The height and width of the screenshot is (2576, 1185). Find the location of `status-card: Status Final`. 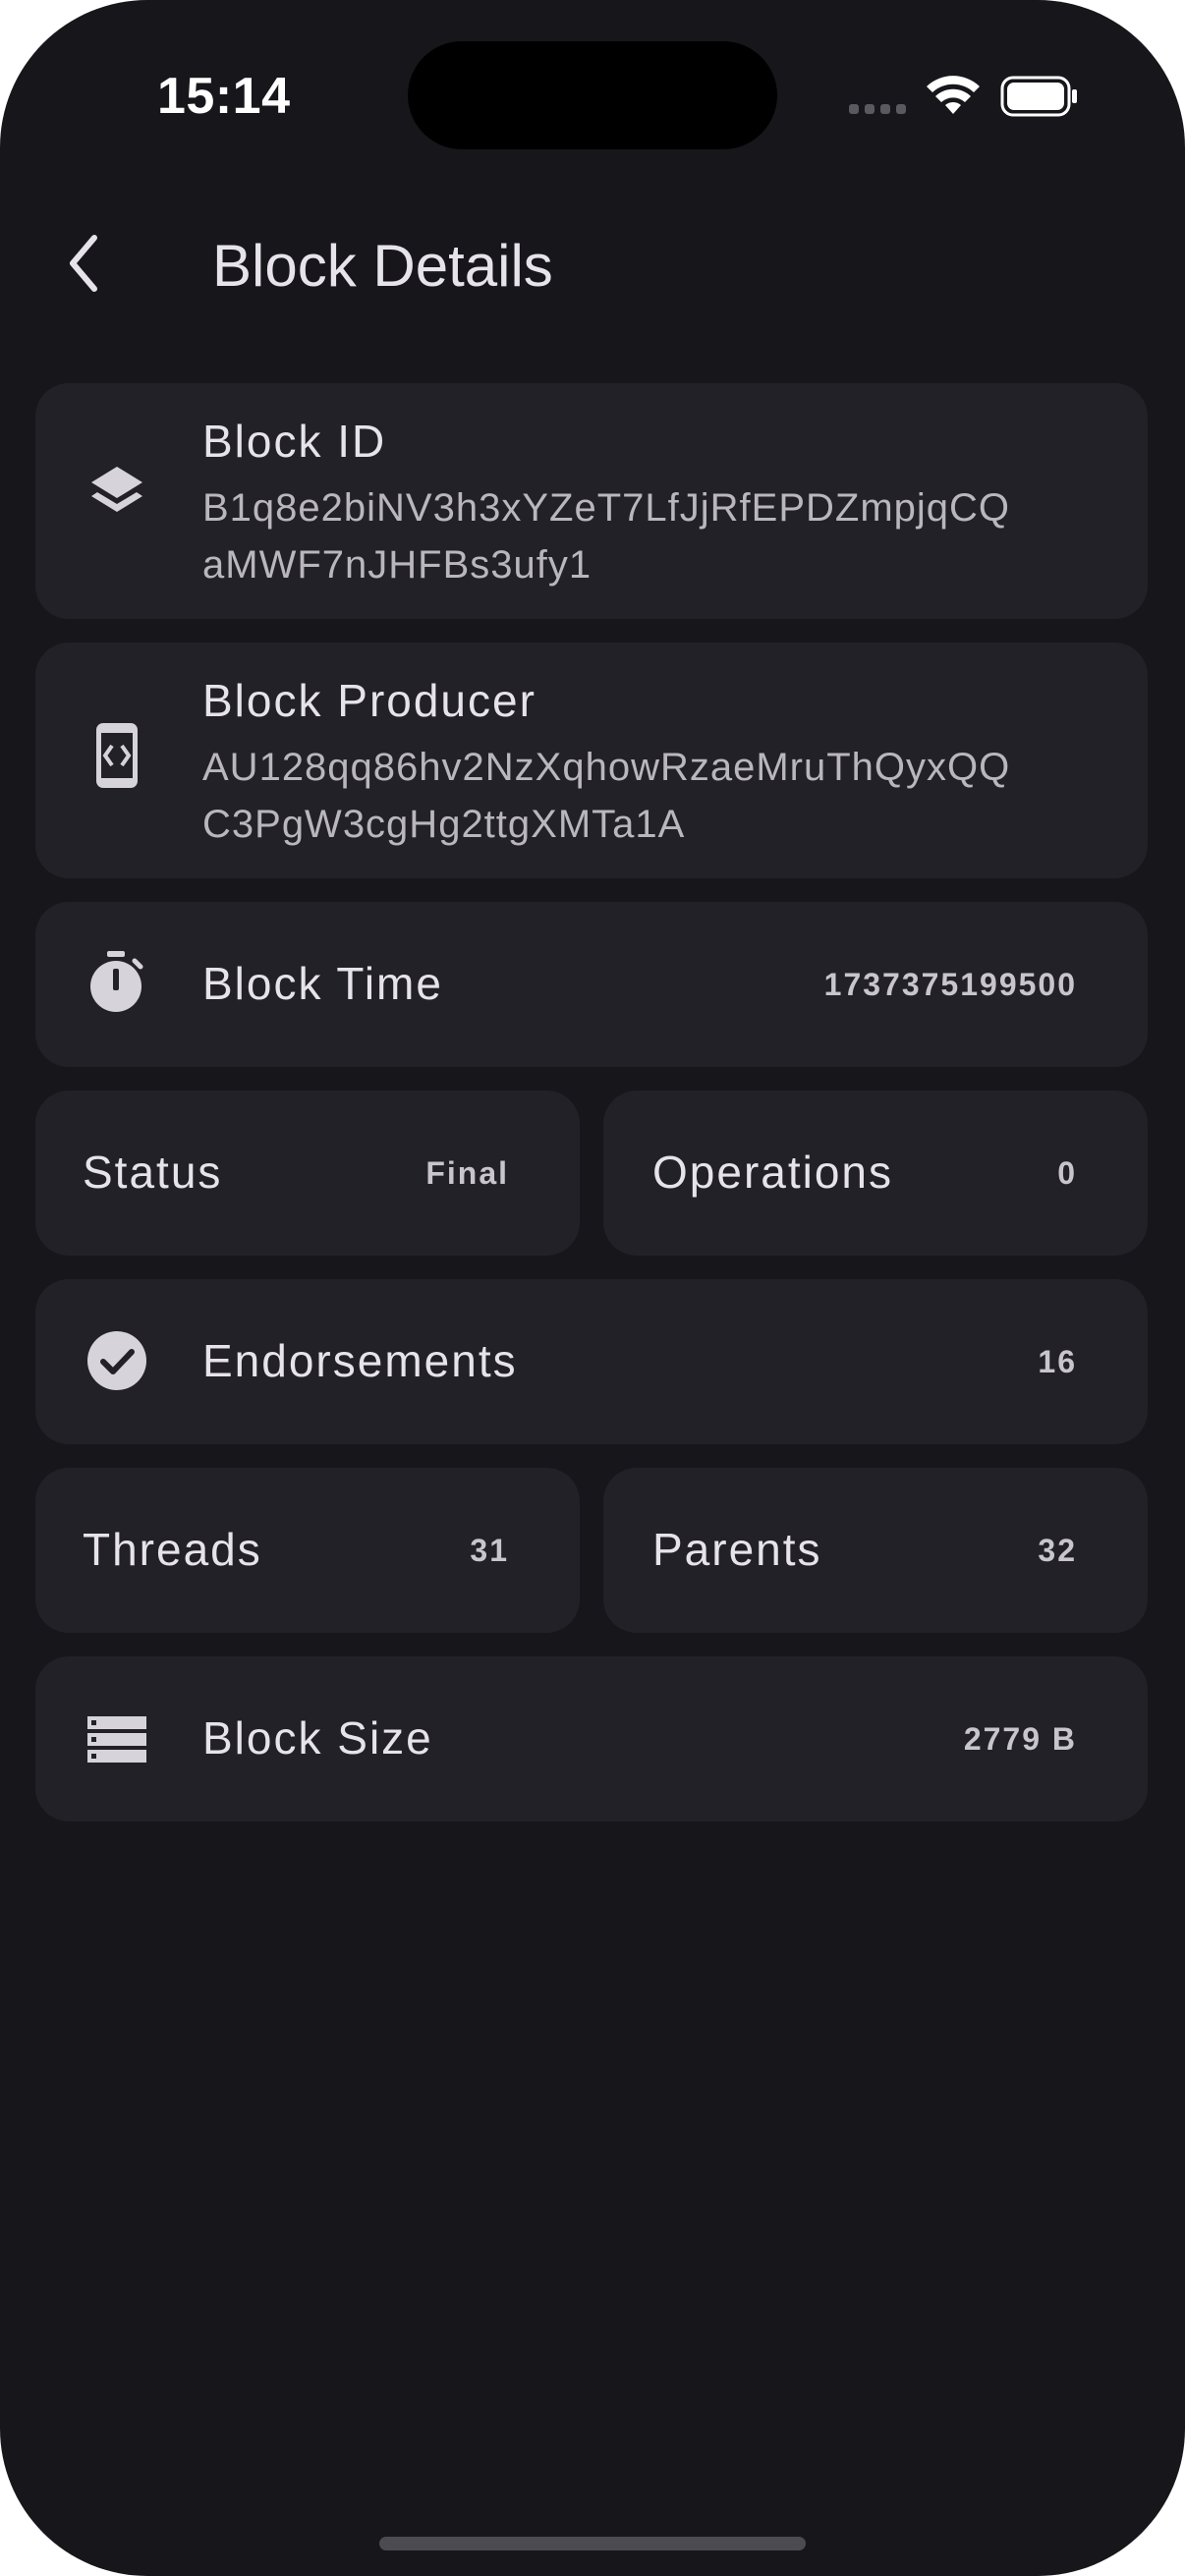

status-card: Status Final is located at coordinates (308, 1173).